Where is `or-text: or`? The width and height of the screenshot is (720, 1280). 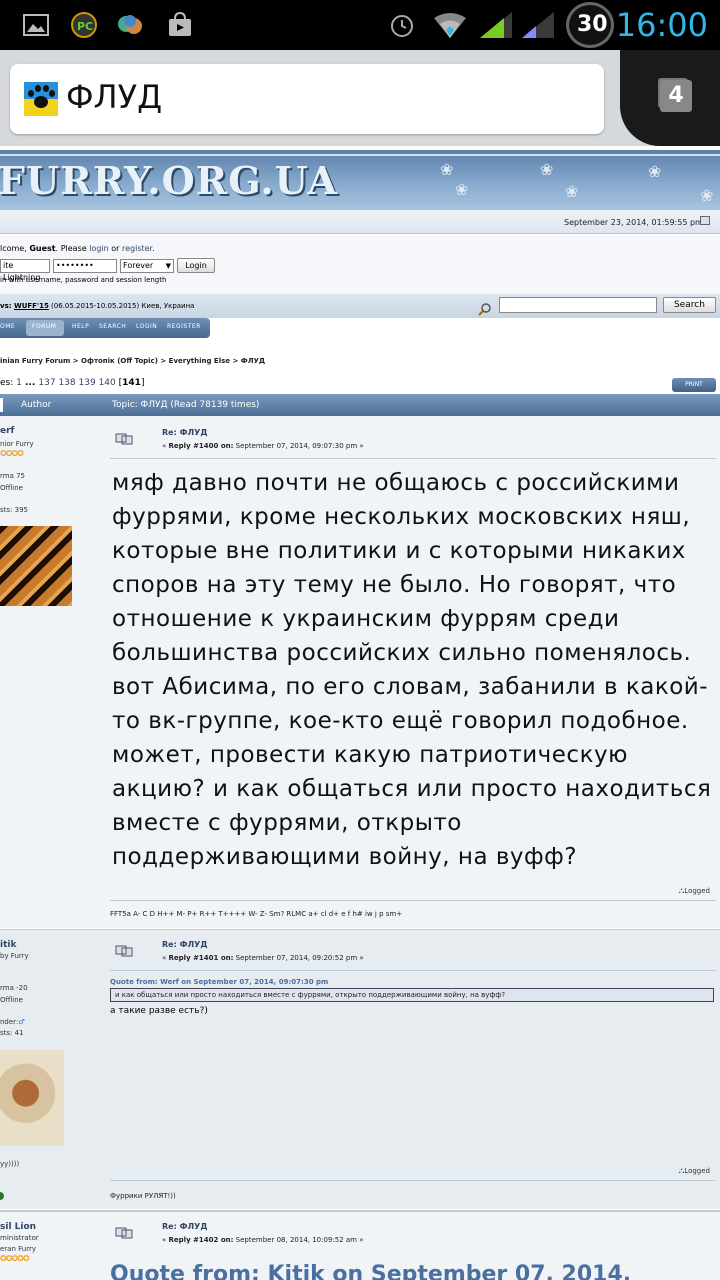
or-text: or is located at coordinates (115, 248).